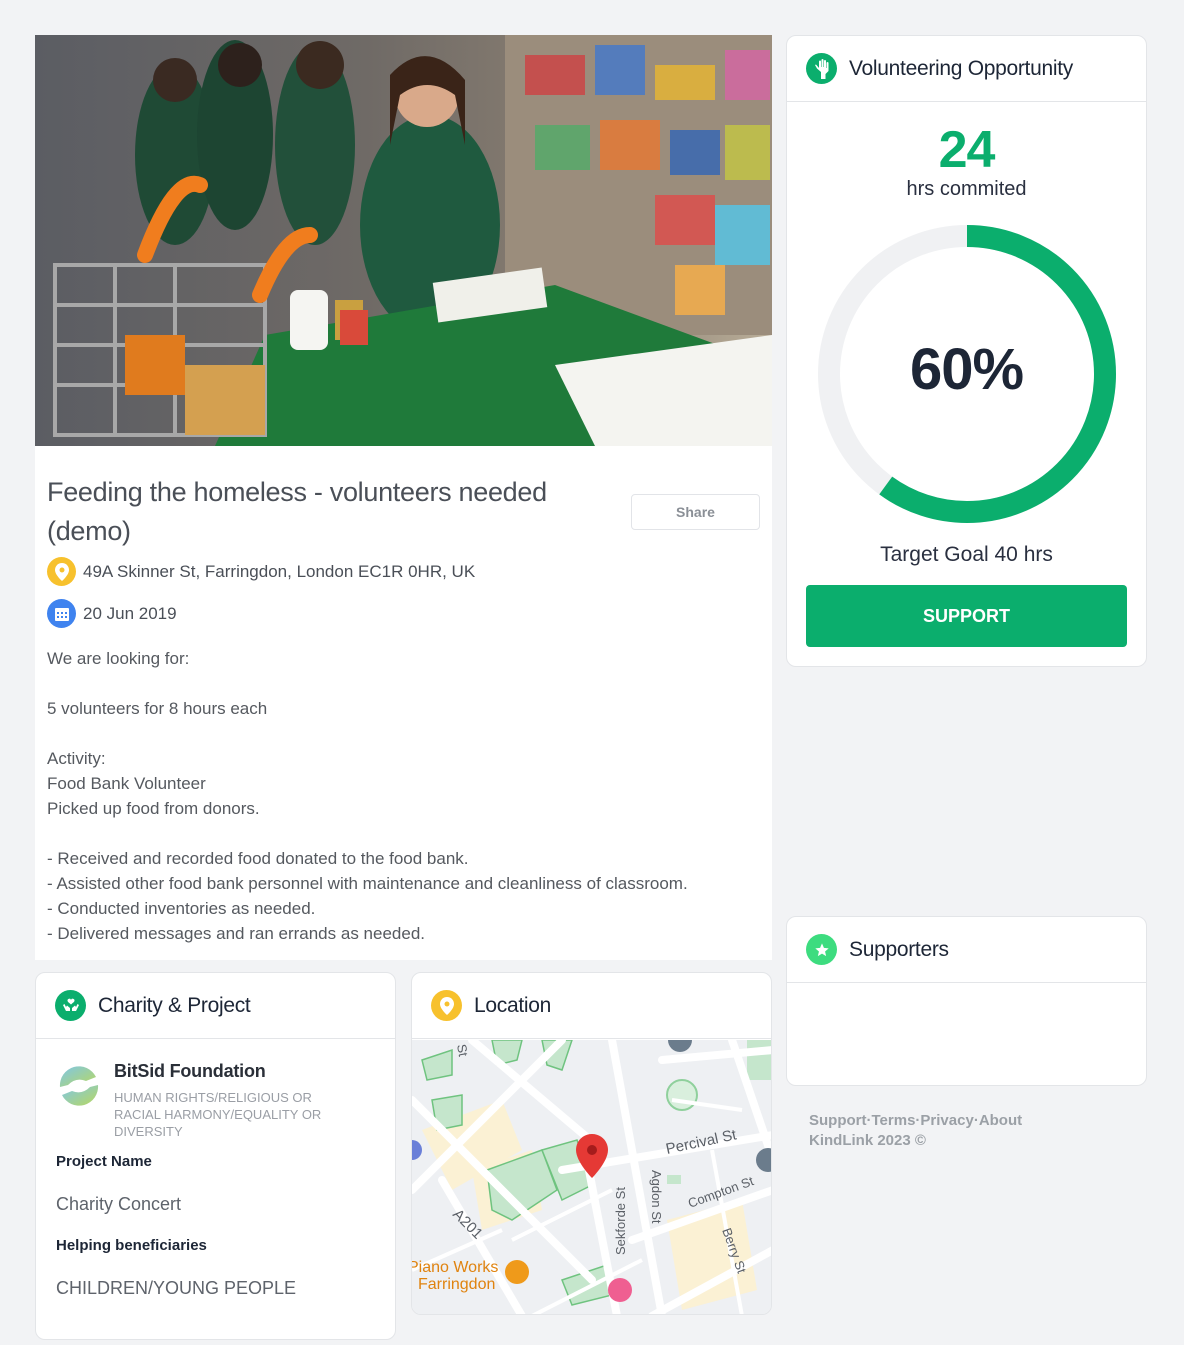 This screenshot has height=1345, width=1184. Describe the element at coordinates (130, 613) in the screenshot. I see `date-text: 20 Jun 2019` at that location.